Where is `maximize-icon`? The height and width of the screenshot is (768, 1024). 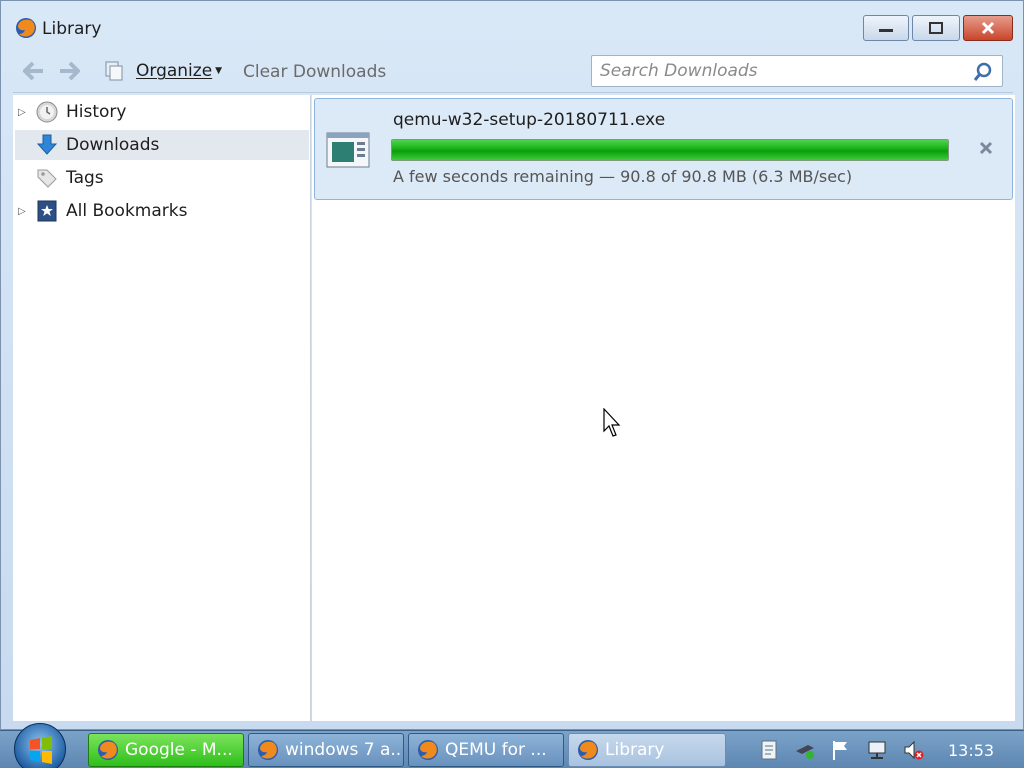
maximize-icon is located at coordinates (936, 28).